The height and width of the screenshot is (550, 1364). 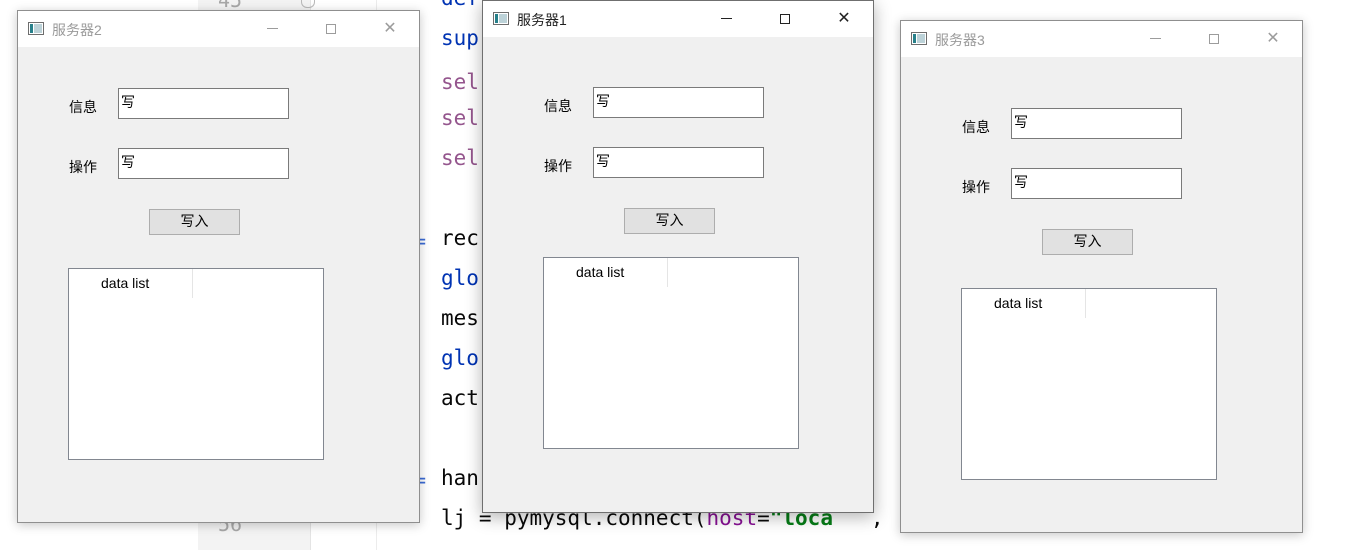 I want to click on fold-icon, so click(x=308, y=4).